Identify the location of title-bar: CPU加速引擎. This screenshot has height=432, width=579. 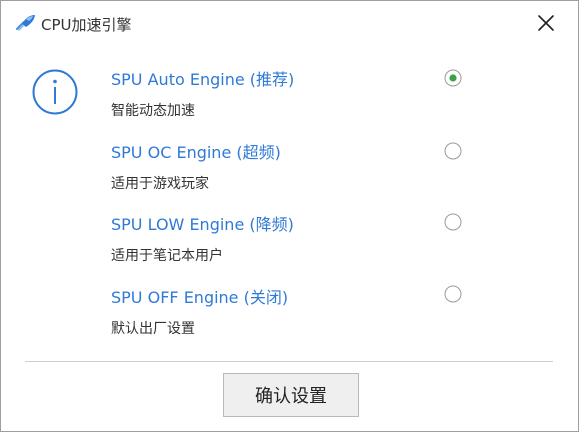
(289, 23).